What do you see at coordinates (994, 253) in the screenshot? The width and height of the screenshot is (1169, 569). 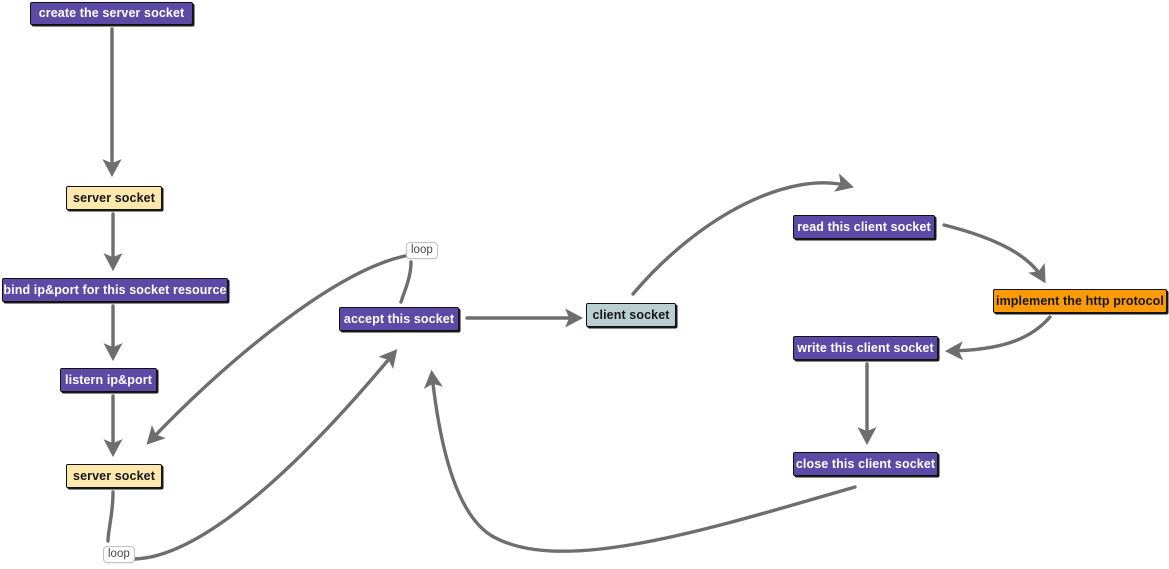 I see `edge-read-to-http` at bounding box center [994, 253].